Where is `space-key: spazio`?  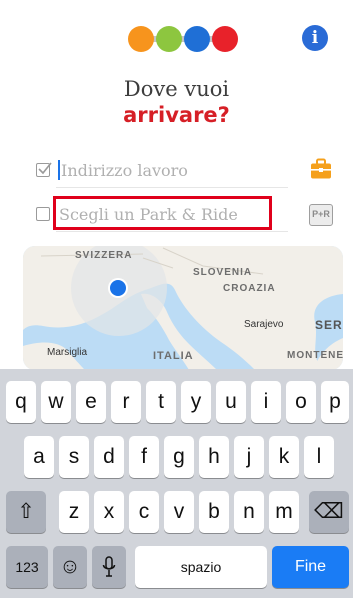
space-key: spazio is located at coordinates (201, 567).